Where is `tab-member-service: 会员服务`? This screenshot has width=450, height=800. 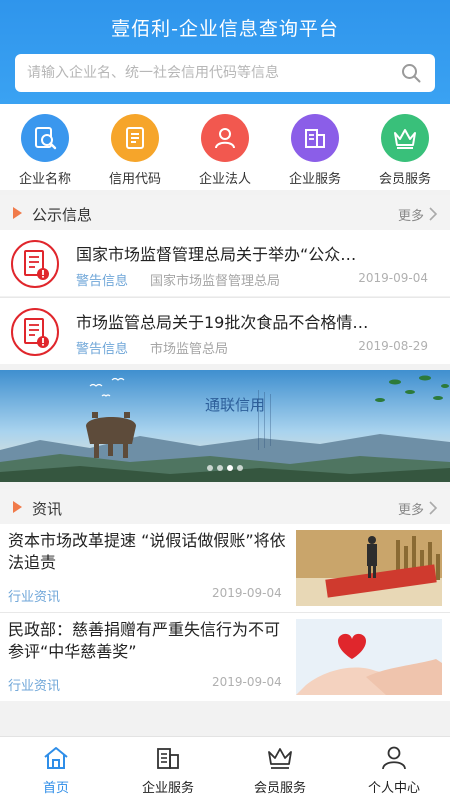 tab-member-service: 会员服务 is located at coordinates (280, 768).